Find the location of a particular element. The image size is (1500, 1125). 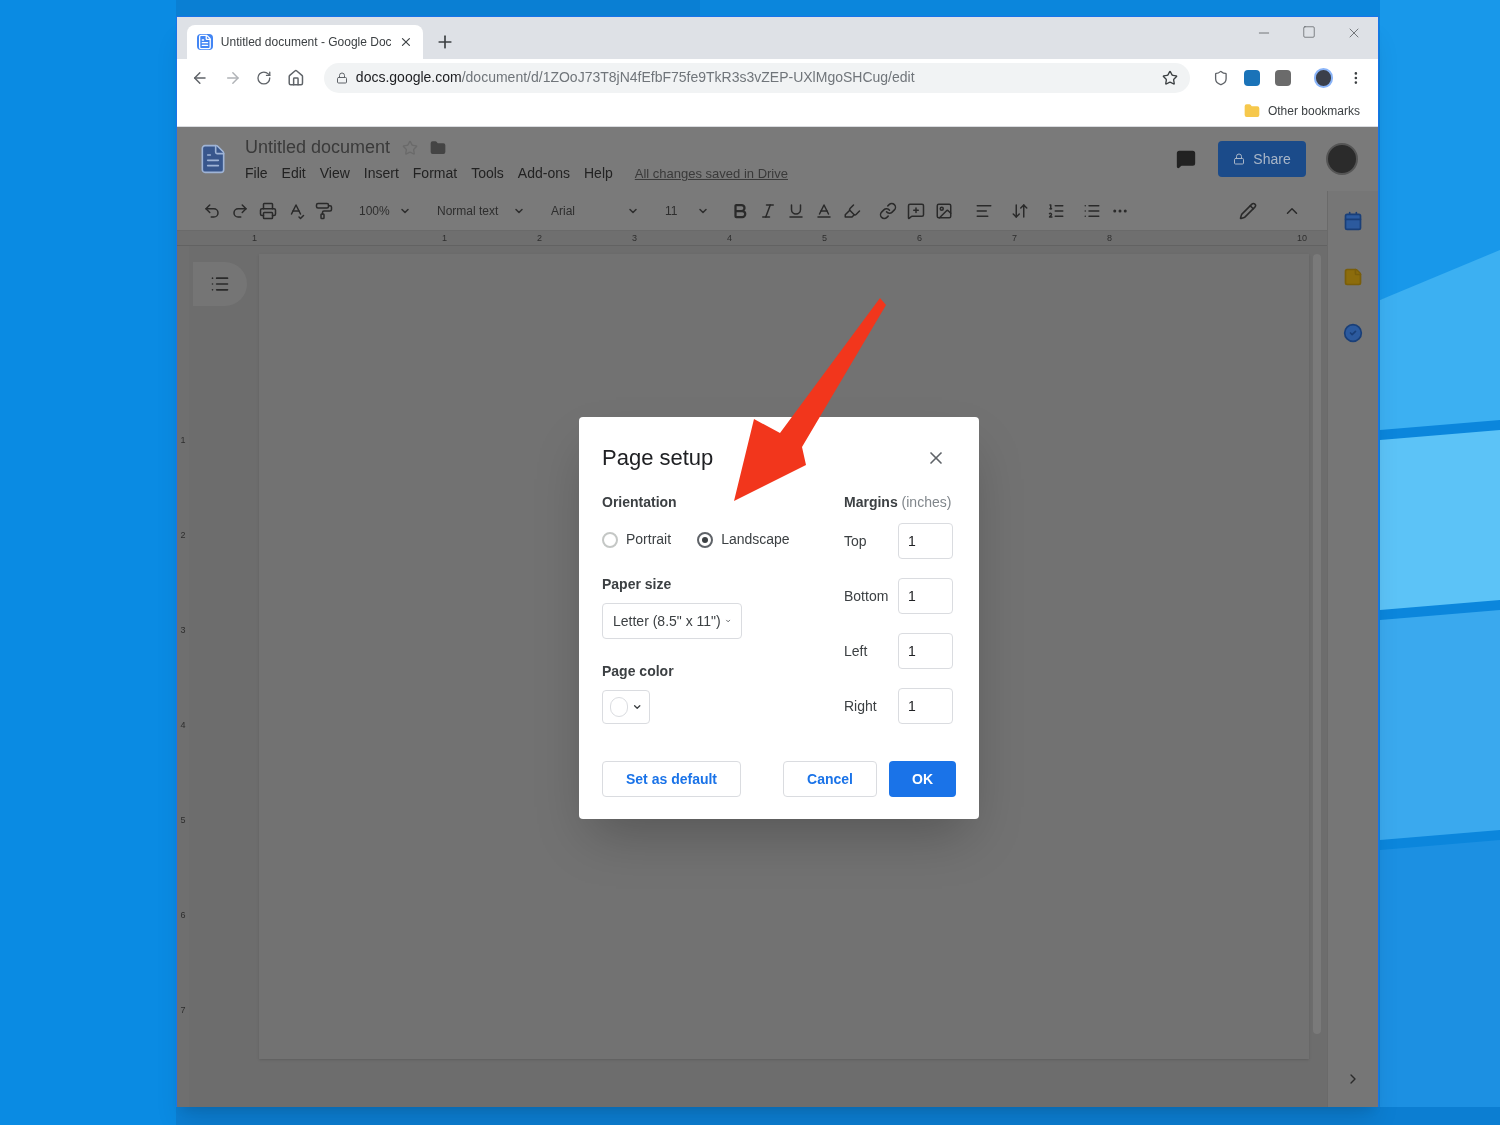

ok-button: OK is located at coordinates (922, 779).